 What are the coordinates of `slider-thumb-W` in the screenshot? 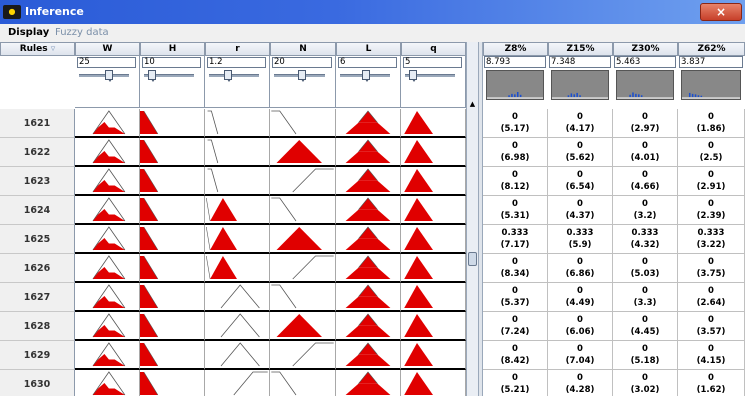 It's located at (108, 76).